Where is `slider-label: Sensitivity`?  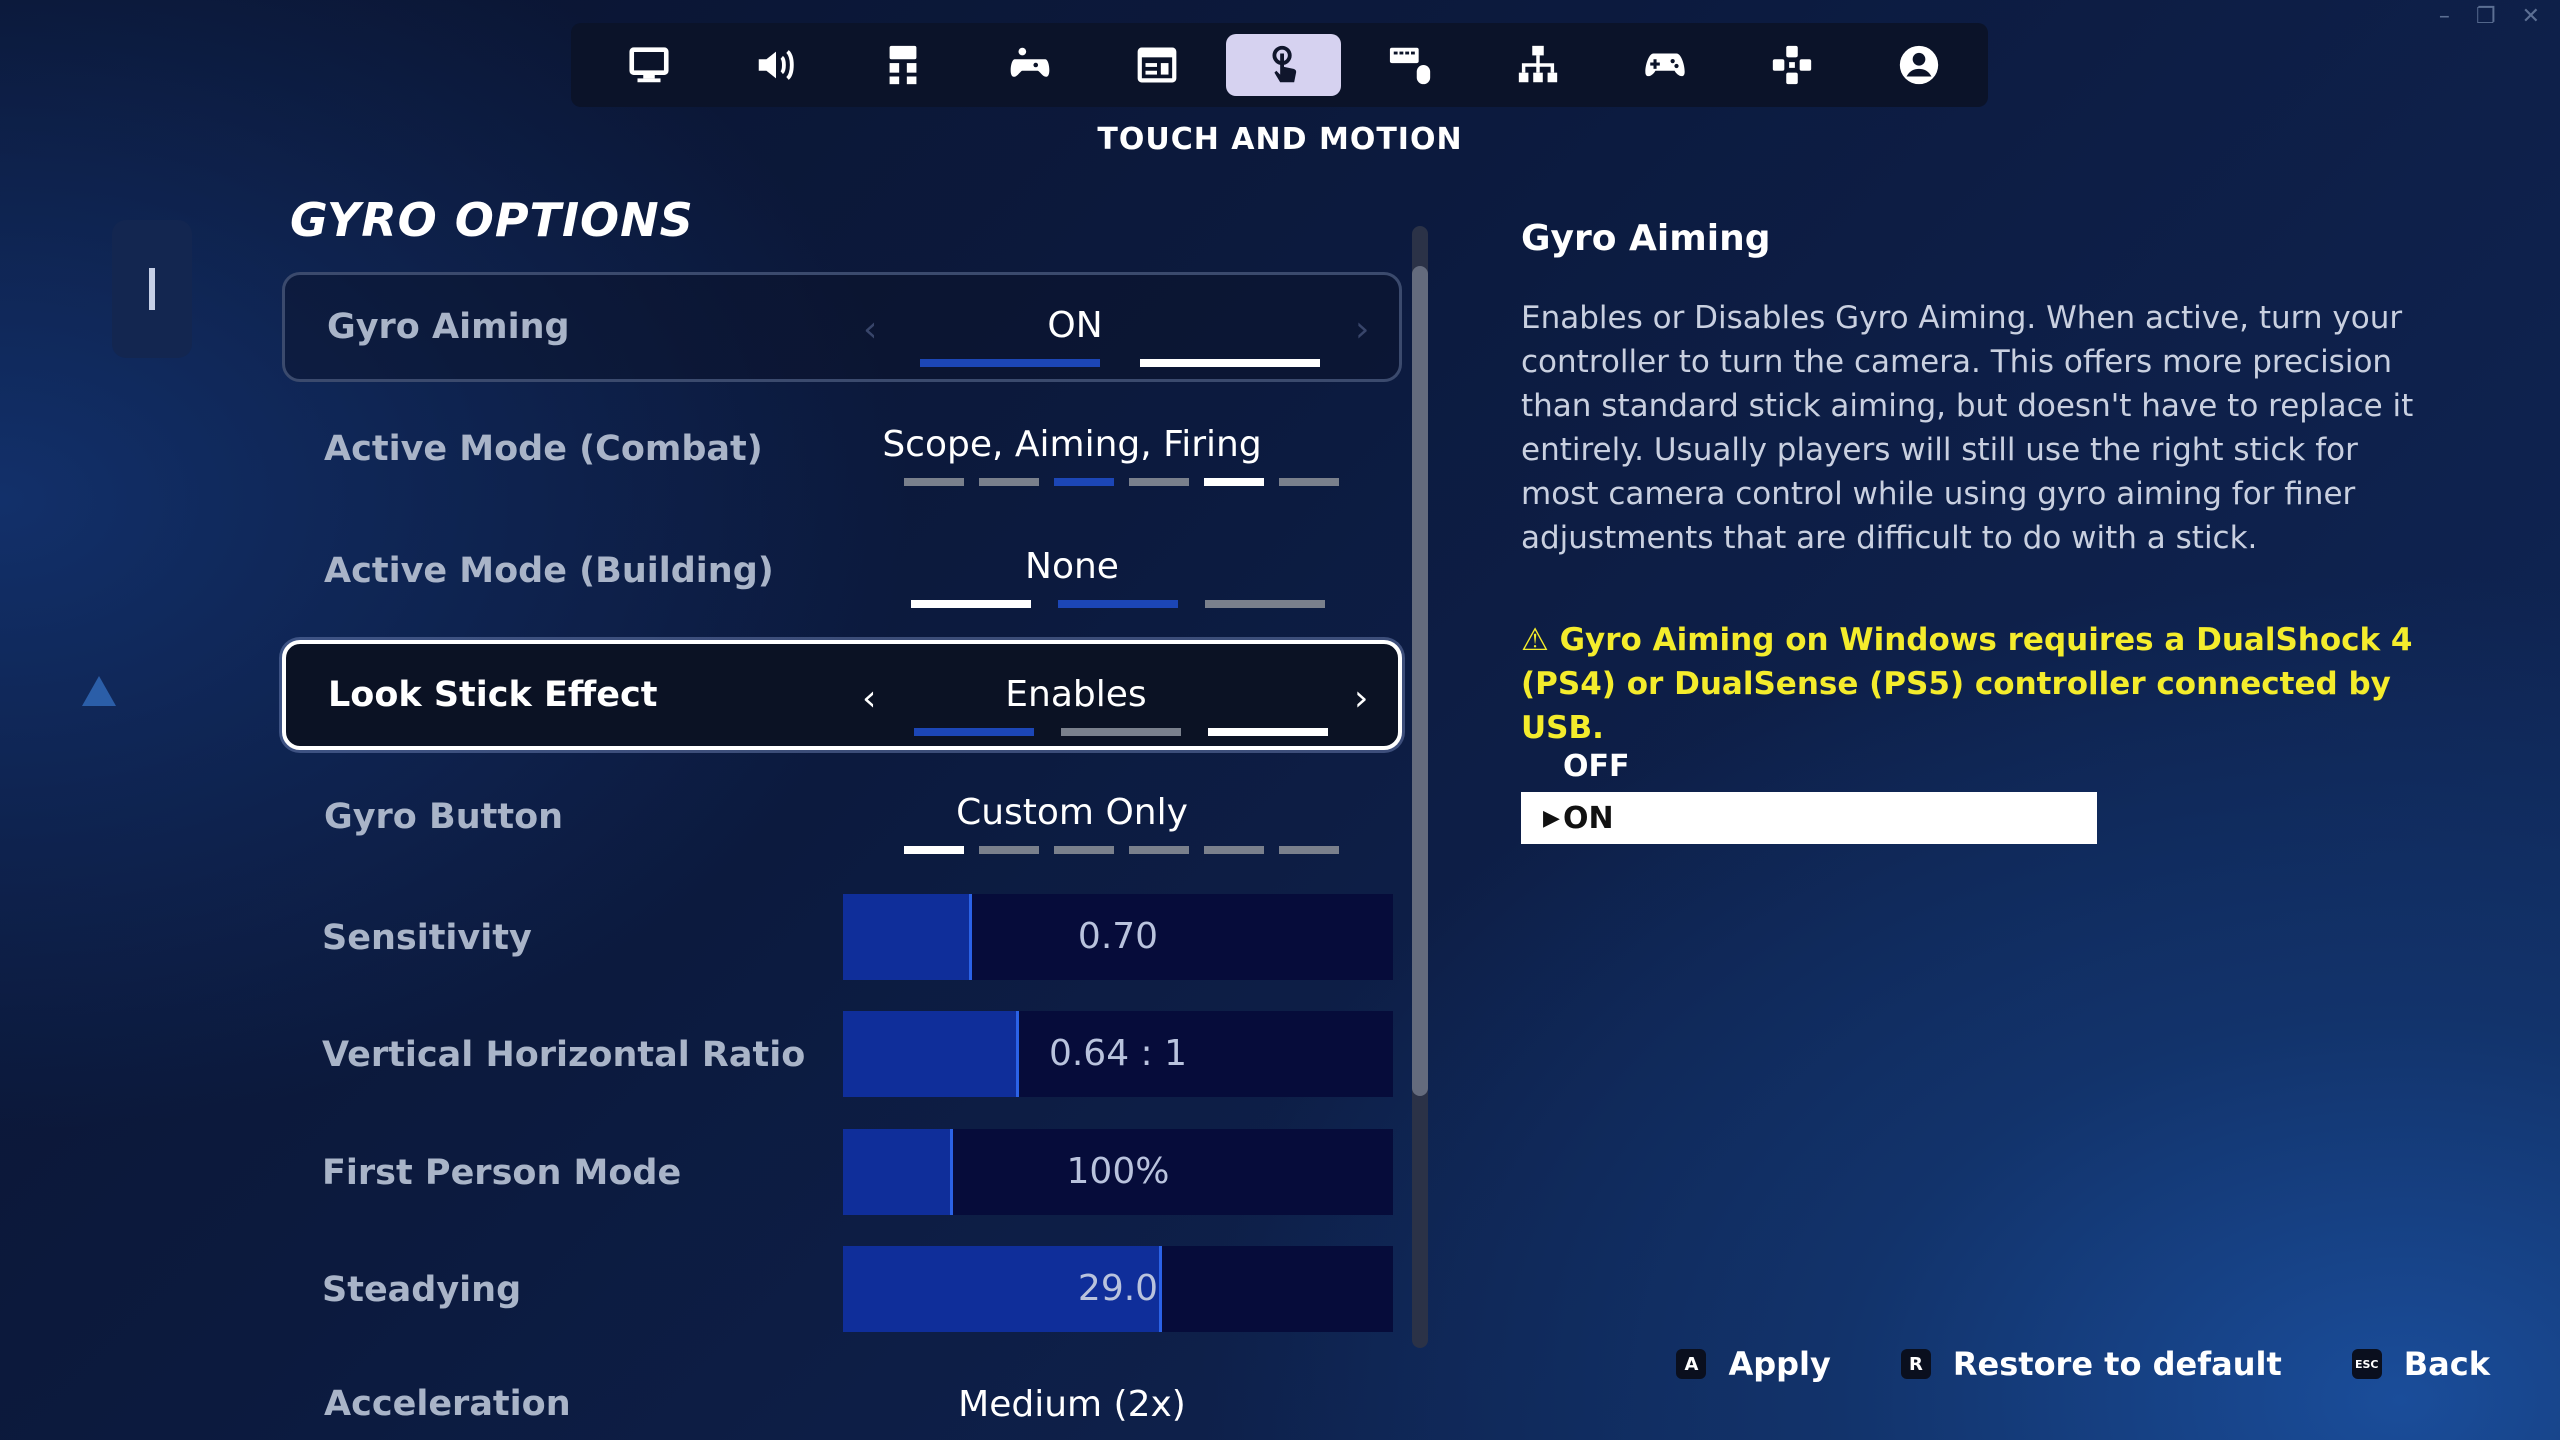
slider-label: Sensitivity is located at coordinates (427, 938).